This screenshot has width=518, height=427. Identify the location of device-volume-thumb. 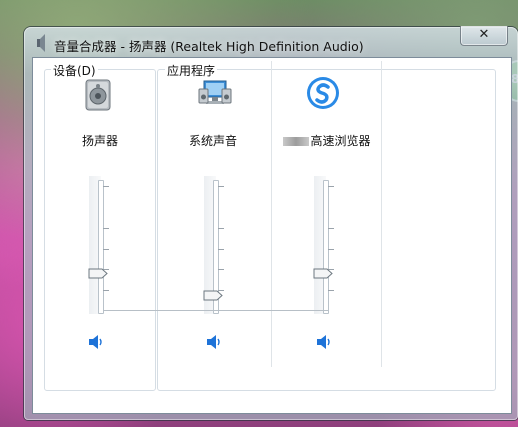
(98, 273).